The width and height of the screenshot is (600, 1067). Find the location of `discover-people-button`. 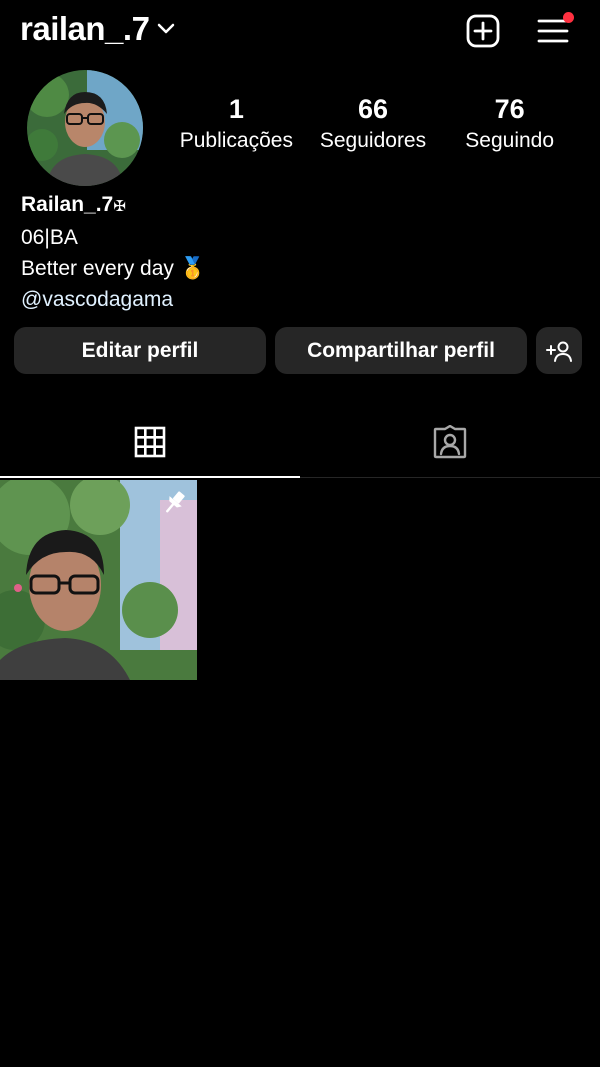

discover-people-button is located at coordinates (559, 350).